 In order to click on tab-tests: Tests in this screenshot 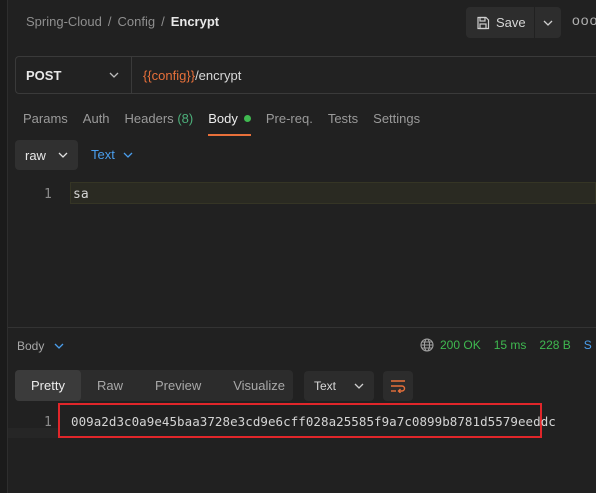, I will do `click(343, 123)`.